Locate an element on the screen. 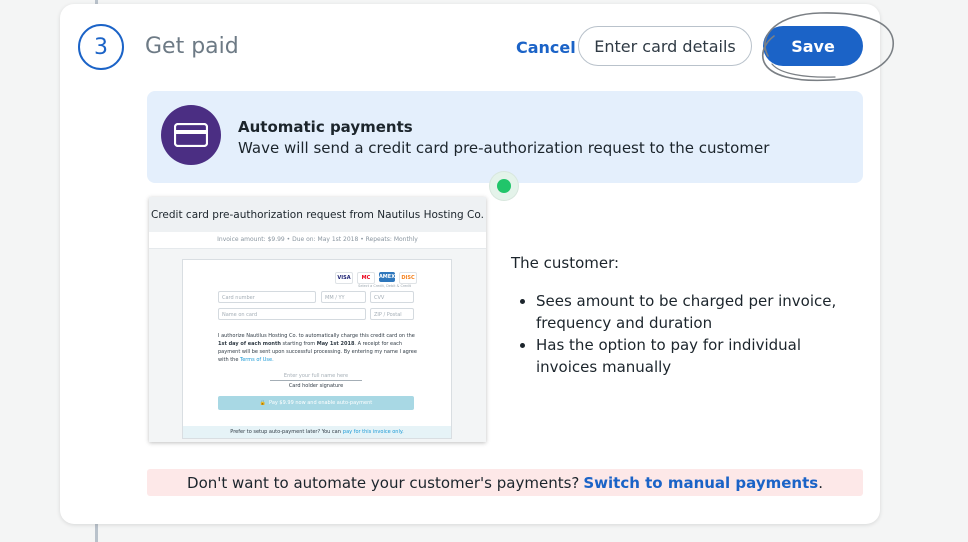 The height and width of the screenshot is (542, 968). step-number-badge: 3 is located at coordinates (101, 47).